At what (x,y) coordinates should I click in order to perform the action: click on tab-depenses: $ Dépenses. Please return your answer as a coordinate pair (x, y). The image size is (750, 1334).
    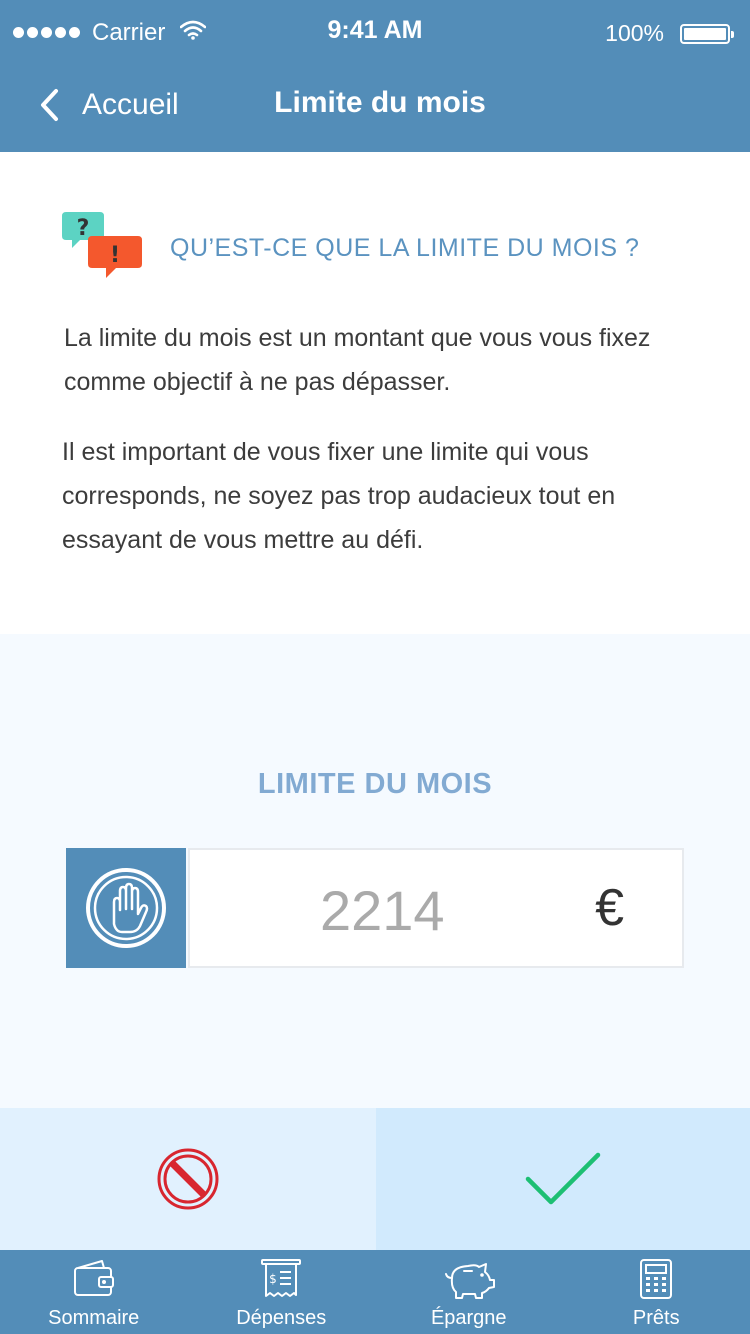
    Looking at the image, I should click on (282, 1292).